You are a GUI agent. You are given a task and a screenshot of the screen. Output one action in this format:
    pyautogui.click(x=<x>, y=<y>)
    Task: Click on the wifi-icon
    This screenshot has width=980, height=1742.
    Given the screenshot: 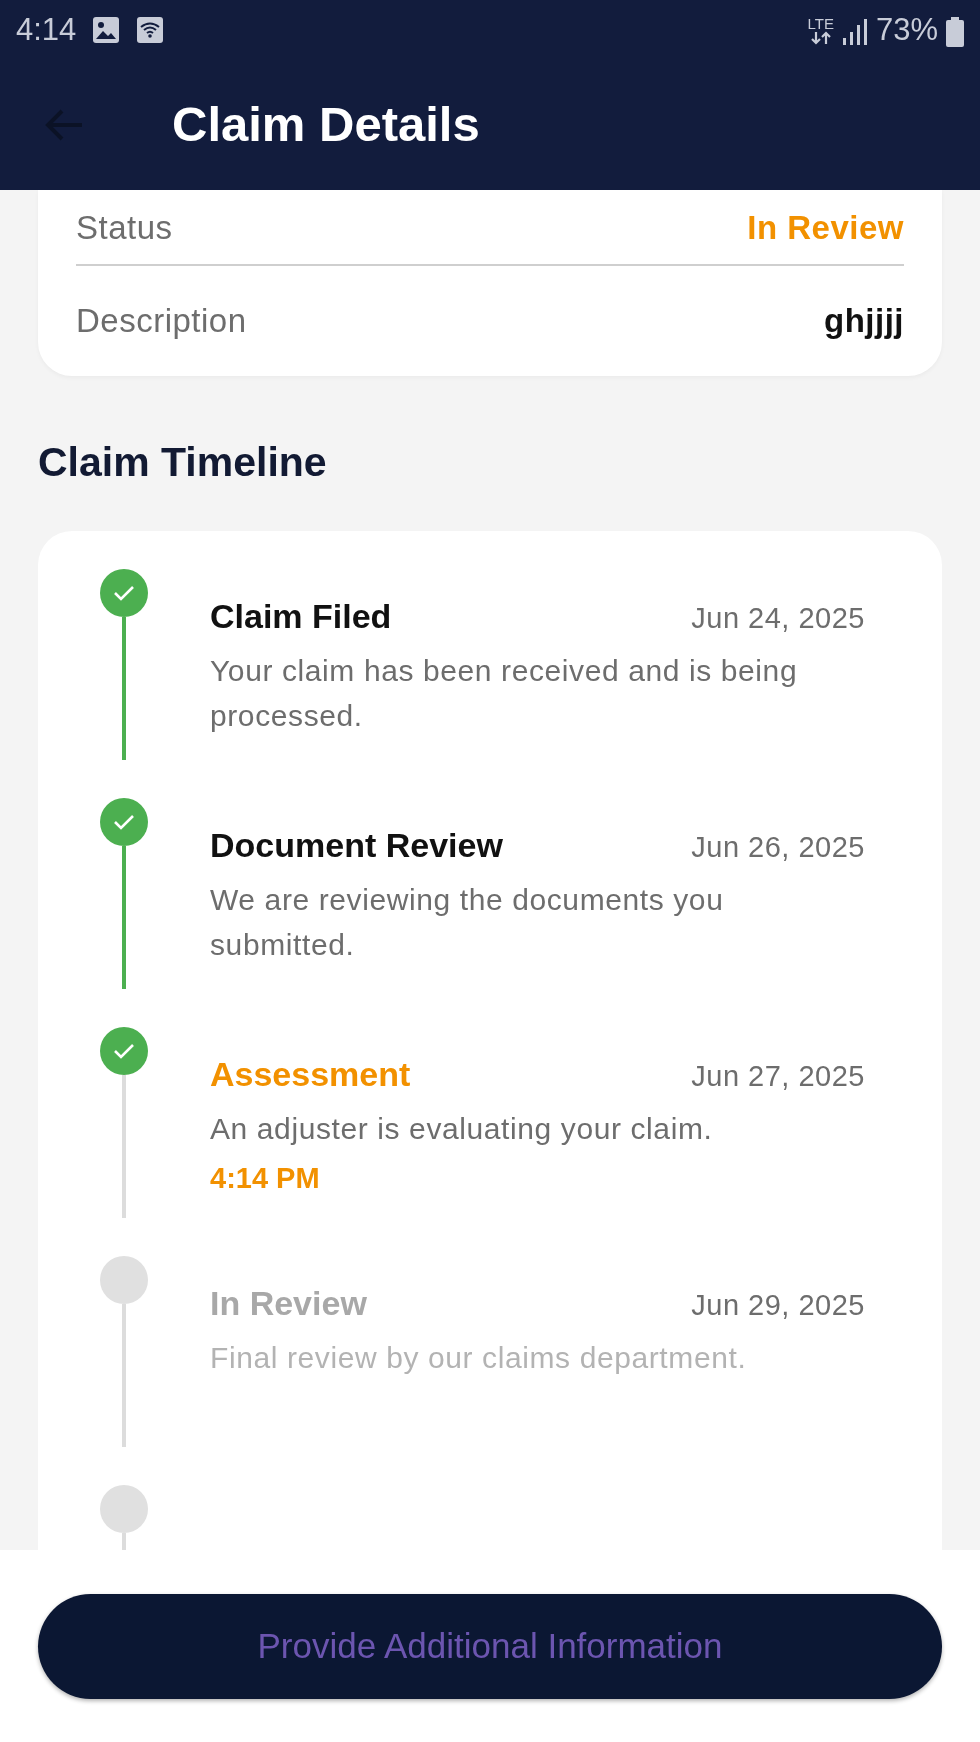 What is the action you would take?
    pyautogui.click(x=150, y=30)
    